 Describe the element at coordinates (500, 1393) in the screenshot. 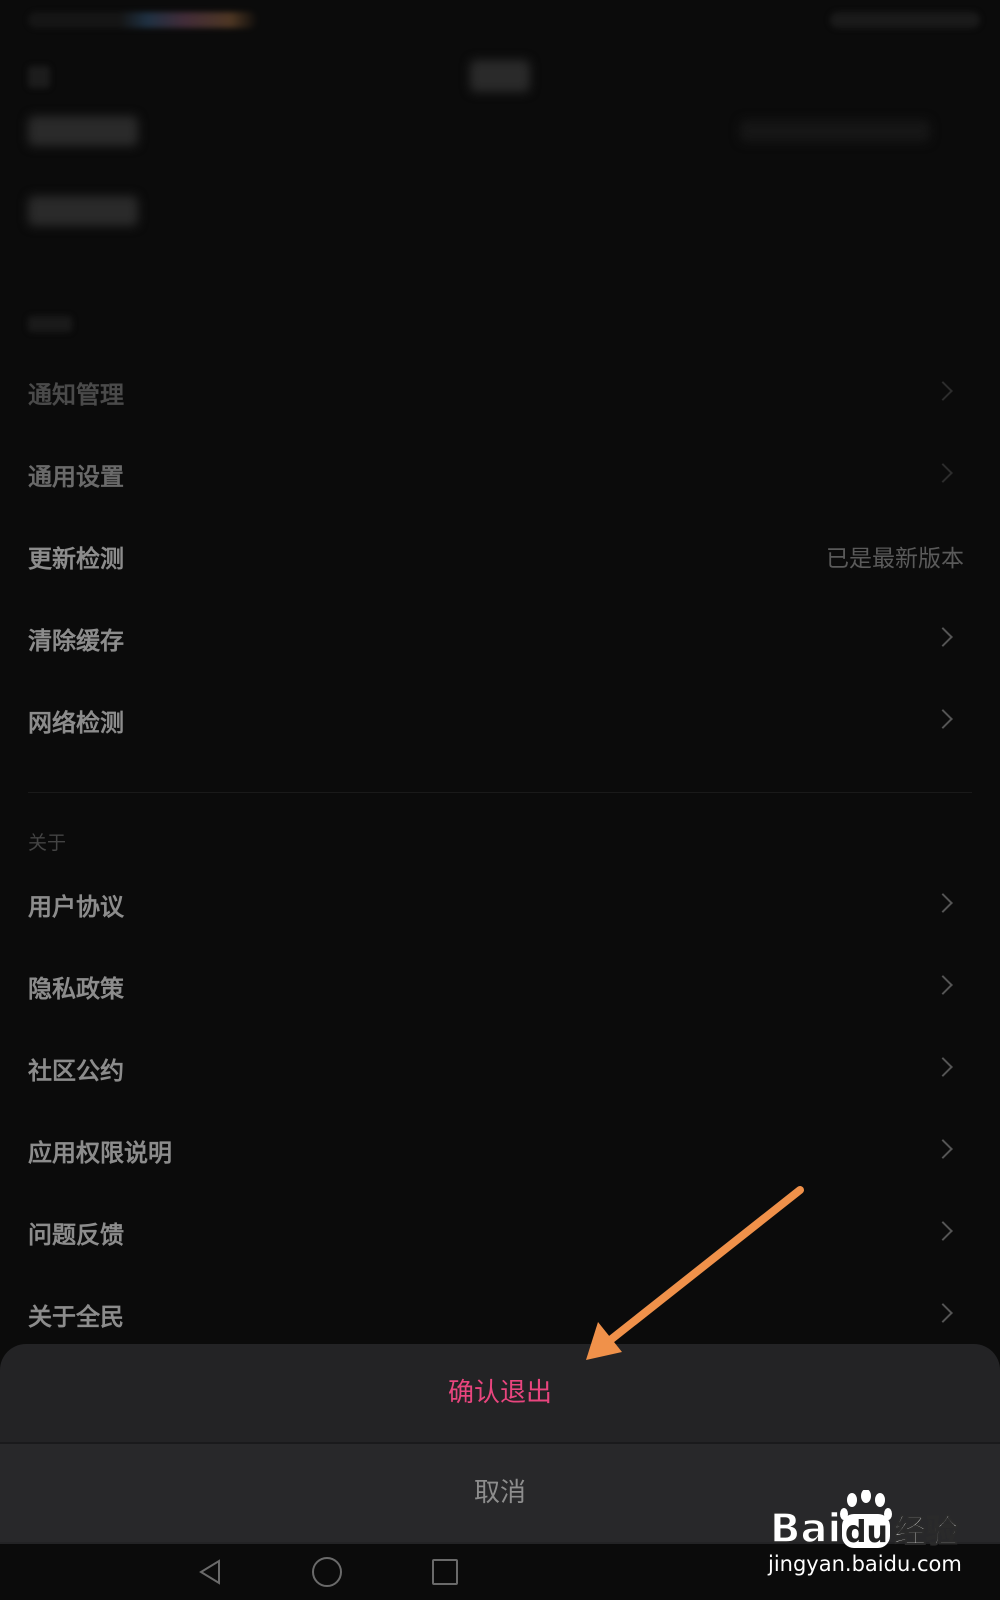

I see `confirm-logout-button: 确认退出` at that location.